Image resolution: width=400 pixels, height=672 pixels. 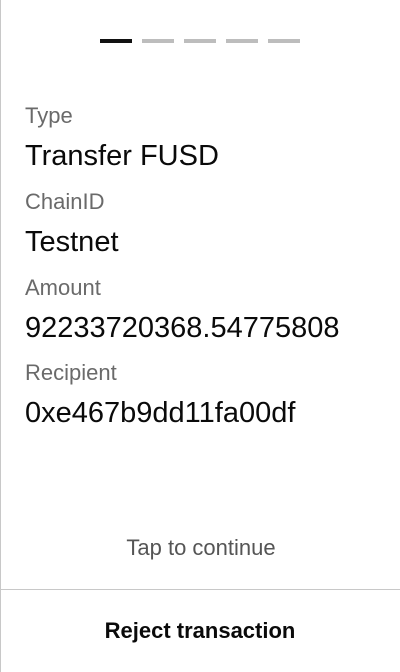 What do you see at coordinates (203, 394) in the screenshot?
I see `field-recipient: Recipient 0xe467b9dd11fa00df` at bounding box center [203, 394].